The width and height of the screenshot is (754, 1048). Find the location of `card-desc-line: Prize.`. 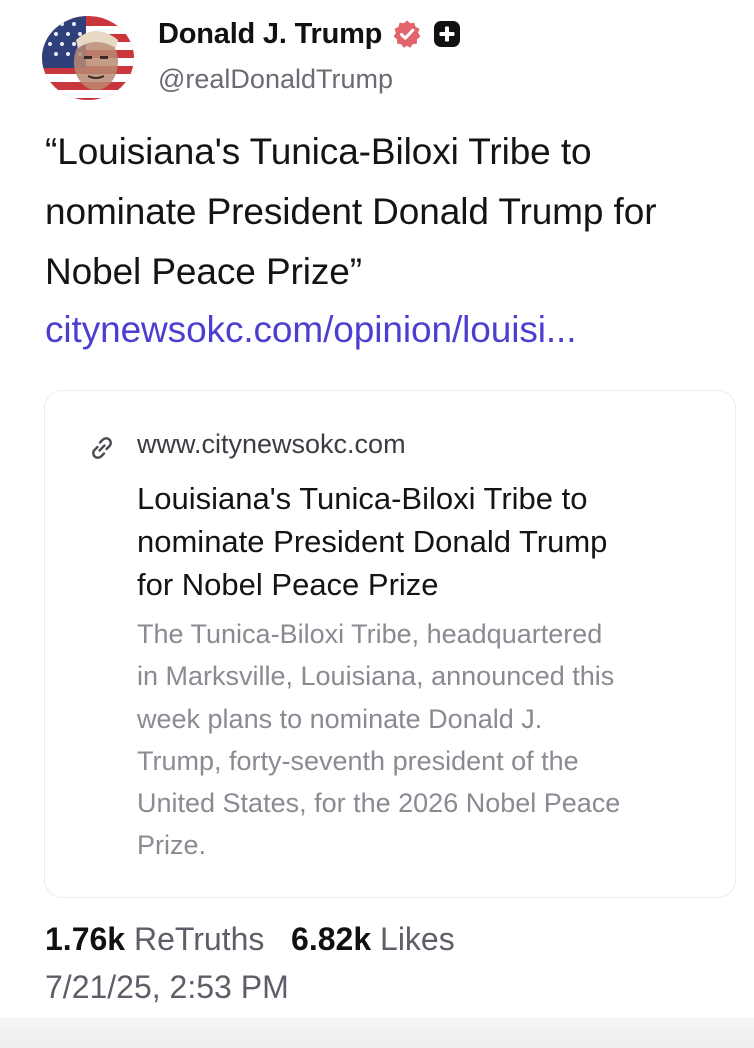

card-desc-line: Prize. is located at coordinates (172, 845).